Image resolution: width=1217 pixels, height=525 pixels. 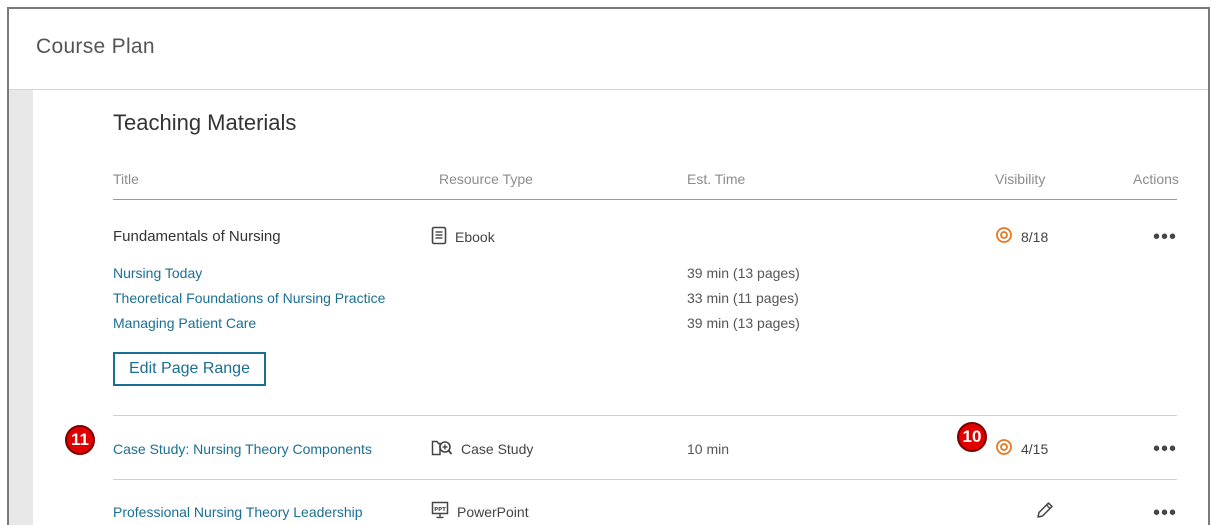 What do you see at coordinates (645, 199) in the screenshot?
I see `header-divider` at bounding box center [645, 199].